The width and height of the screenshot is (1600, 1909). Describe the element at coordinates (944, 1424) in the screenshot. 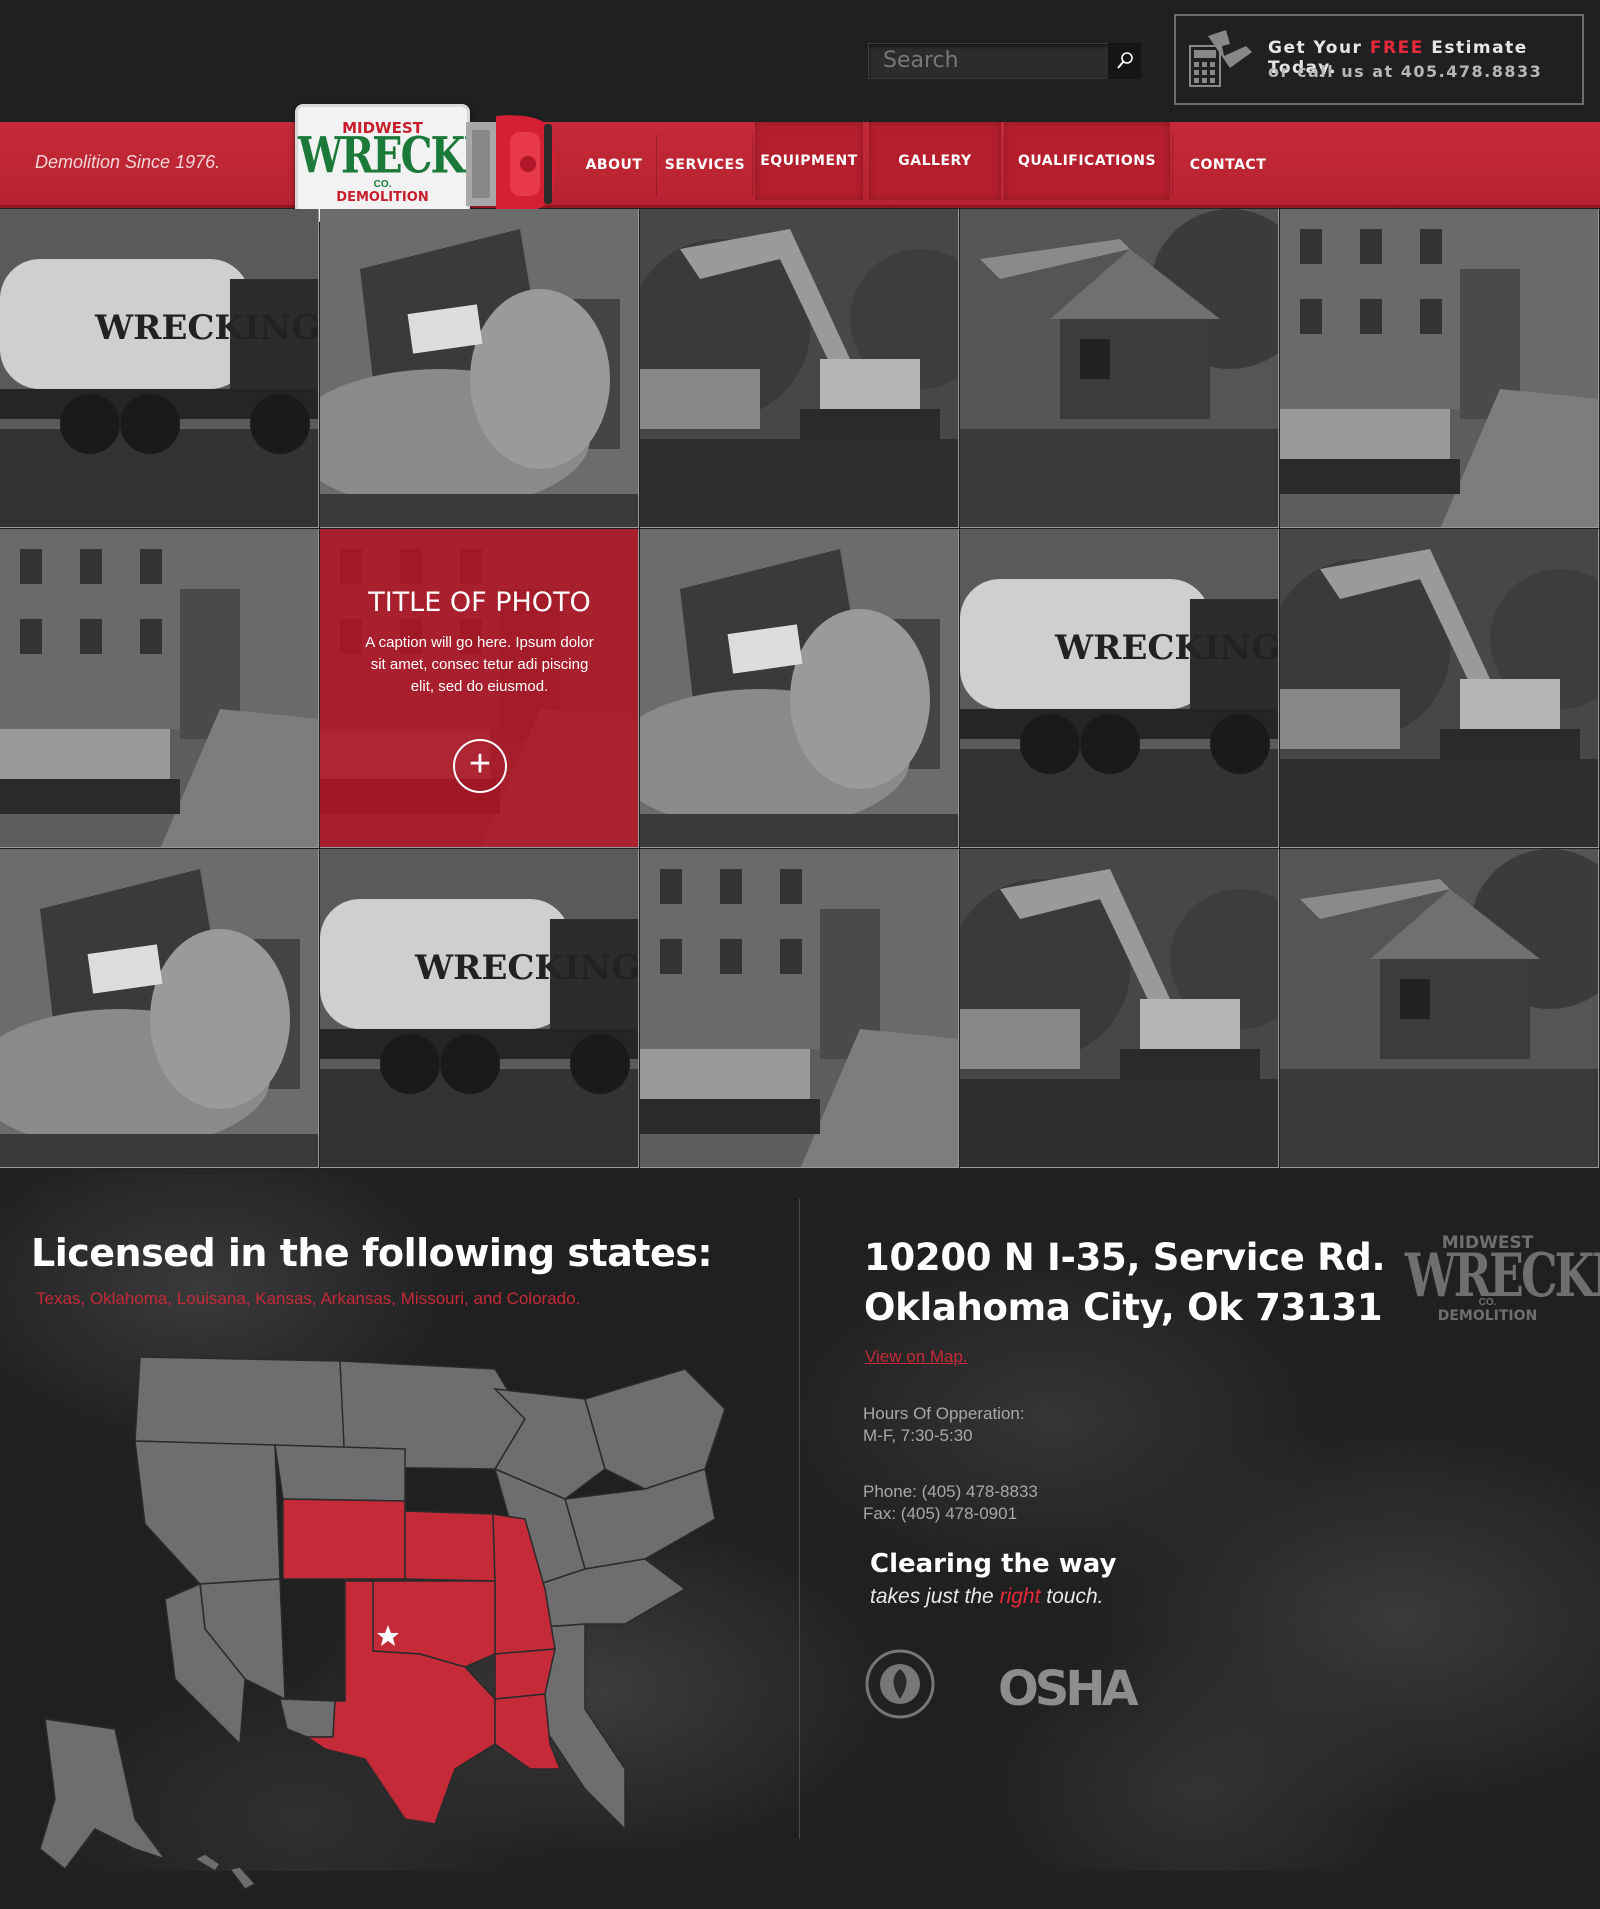

I see `hours-of-operation: Hours Of Opperation: M-F, 7:30-5:30` at that location.